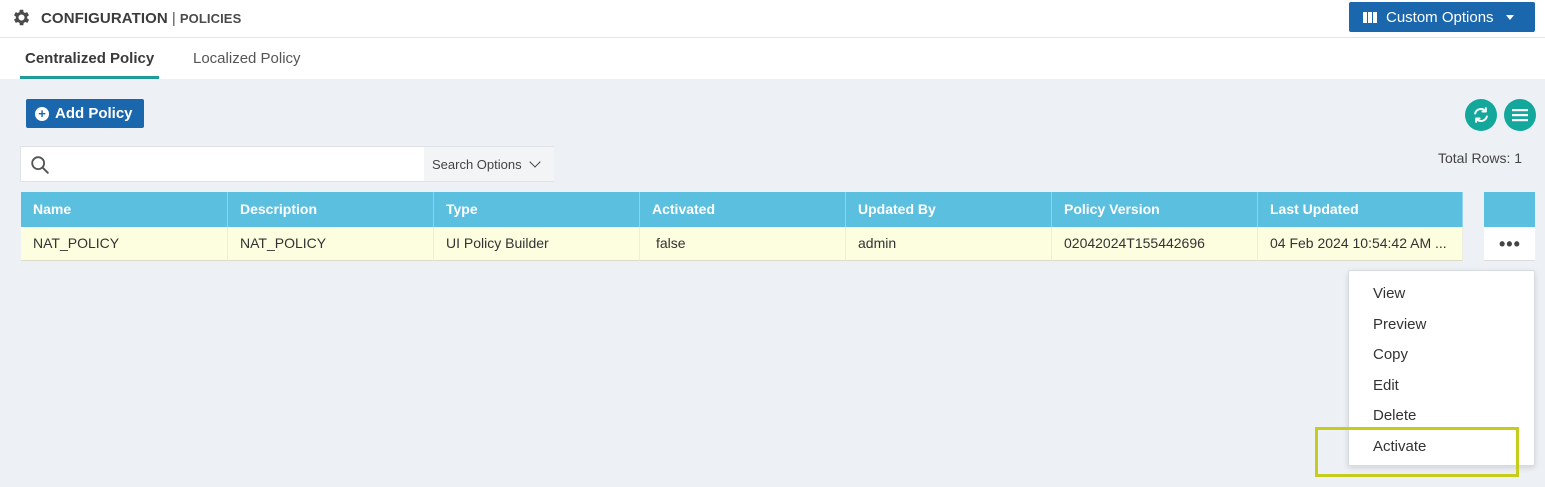 Image resolution: width=1545 pixels, height=487 pixels. I want to click on menu-item-view: View, so click(1389, 293).